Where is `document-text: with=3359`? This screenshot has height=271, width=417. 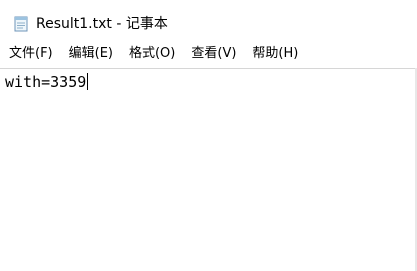 document-text: with=3359 is located at coordinates (46, 82).